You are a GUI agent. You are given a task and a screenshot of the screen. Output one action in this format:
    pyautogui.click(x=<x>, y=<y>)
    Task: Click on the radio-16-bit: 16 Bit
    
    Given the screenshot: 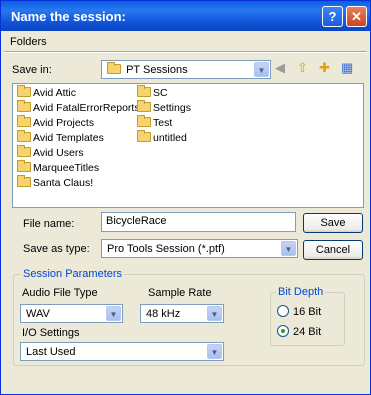 What is the action you would take?
    pyautogui.click(x=299, y=311)
    